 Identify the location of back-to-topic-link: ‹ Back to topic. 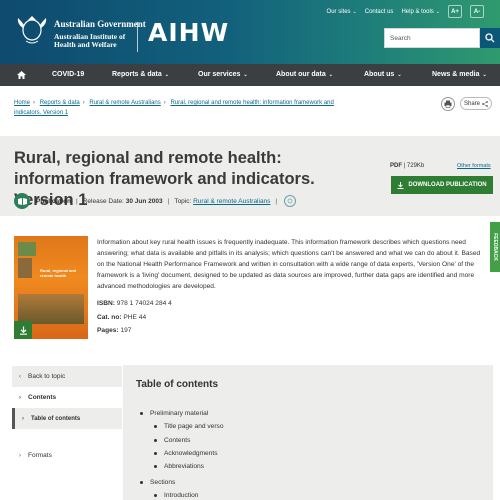
(67, 376).